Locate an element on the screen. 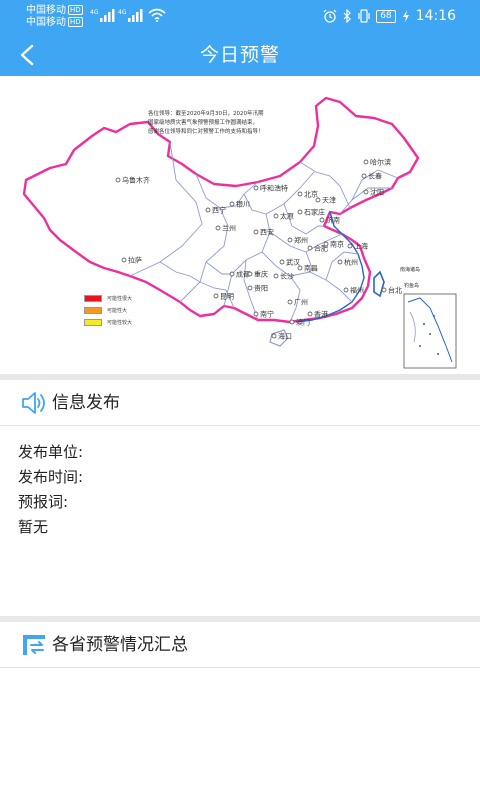 Image resolution: width=480 pixels, height=800 pixels. hd-badge-2: HD is located at coordinates (75, 22).